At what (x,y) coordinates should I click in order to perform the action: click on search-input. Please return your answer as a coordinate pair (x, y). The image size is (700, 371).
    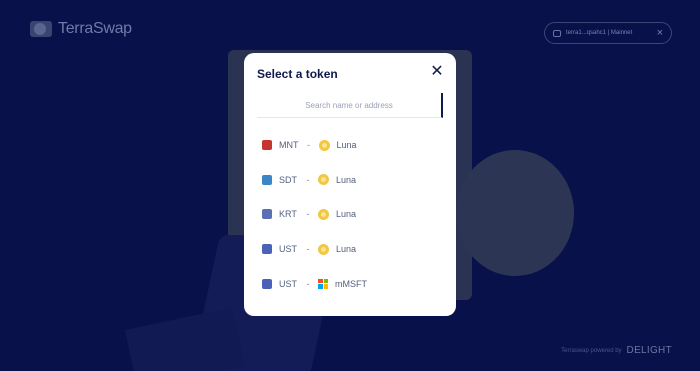
    Looking at the image, I should click on (350, 105).